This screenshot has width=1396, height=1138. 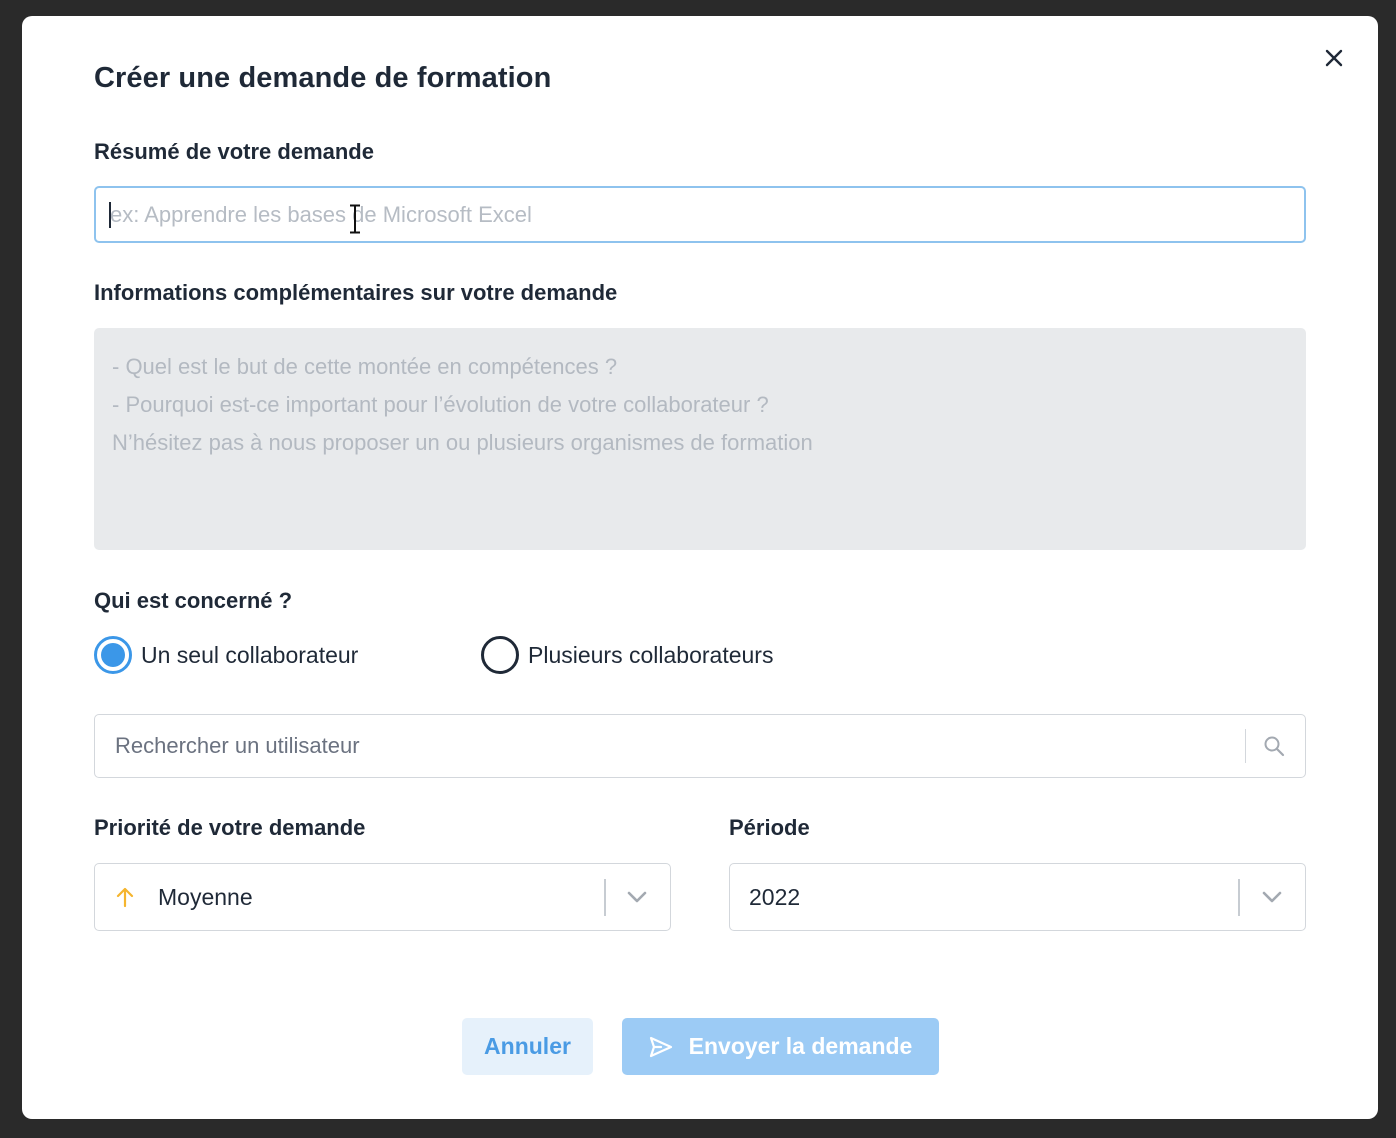 What do you see at coordinates (775, 897) in the screenshot?
I see `period-value: 2022` at bounding box center [775, 897].